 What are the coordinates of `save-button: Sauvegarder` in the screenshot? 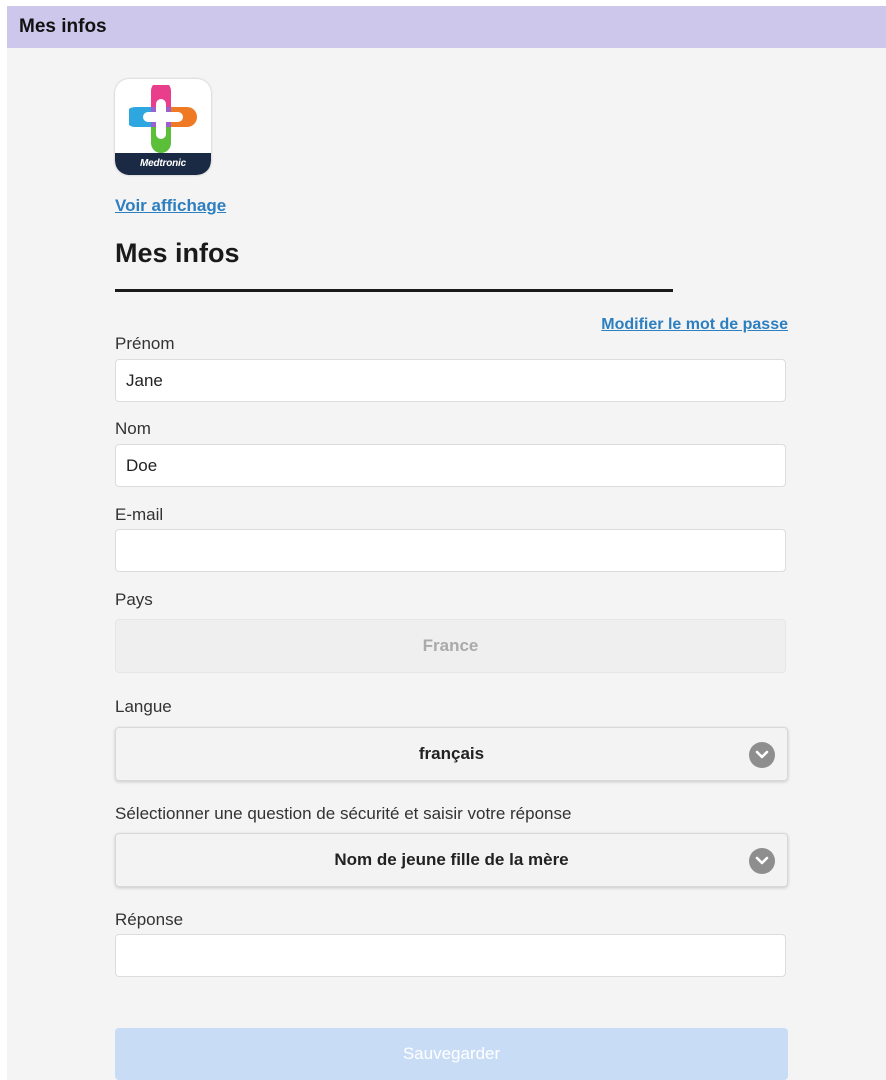 It's located at (451, 1054).